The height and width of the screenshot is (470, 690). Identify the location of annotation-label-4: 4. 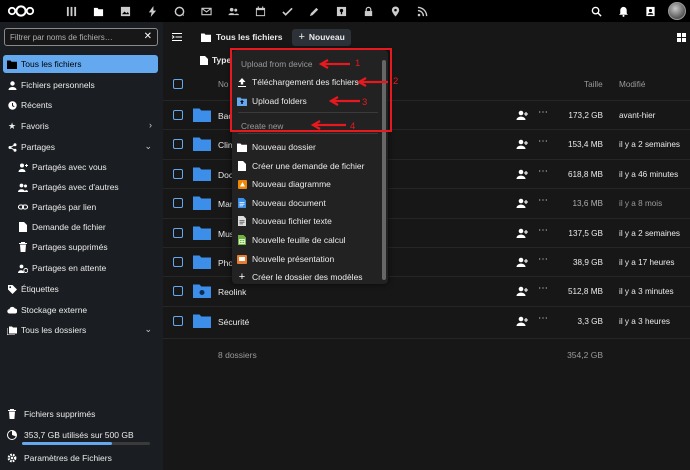
(353, 126).